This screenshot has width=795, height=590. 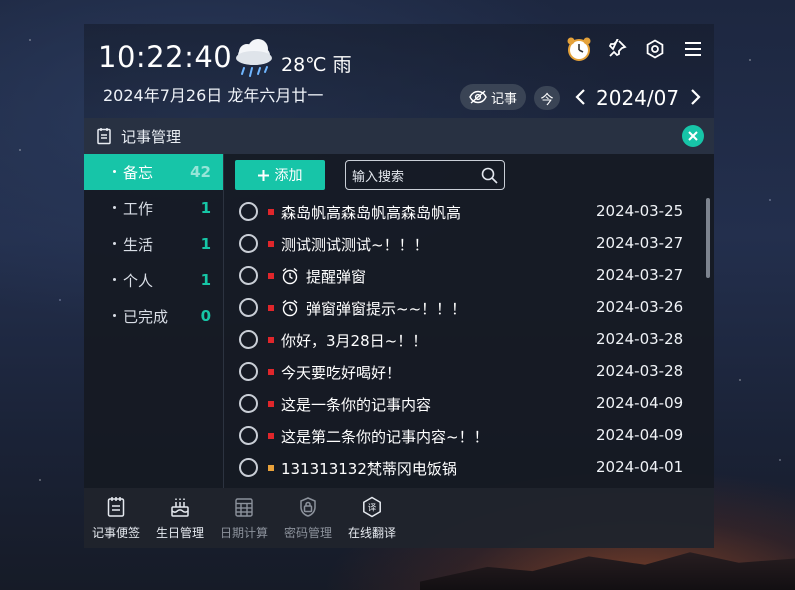 What do you see at coordinates (355, 245) in the screenshot?
I see `note-text: 测试测试测试~！！！` at bounding box center [355, 245].